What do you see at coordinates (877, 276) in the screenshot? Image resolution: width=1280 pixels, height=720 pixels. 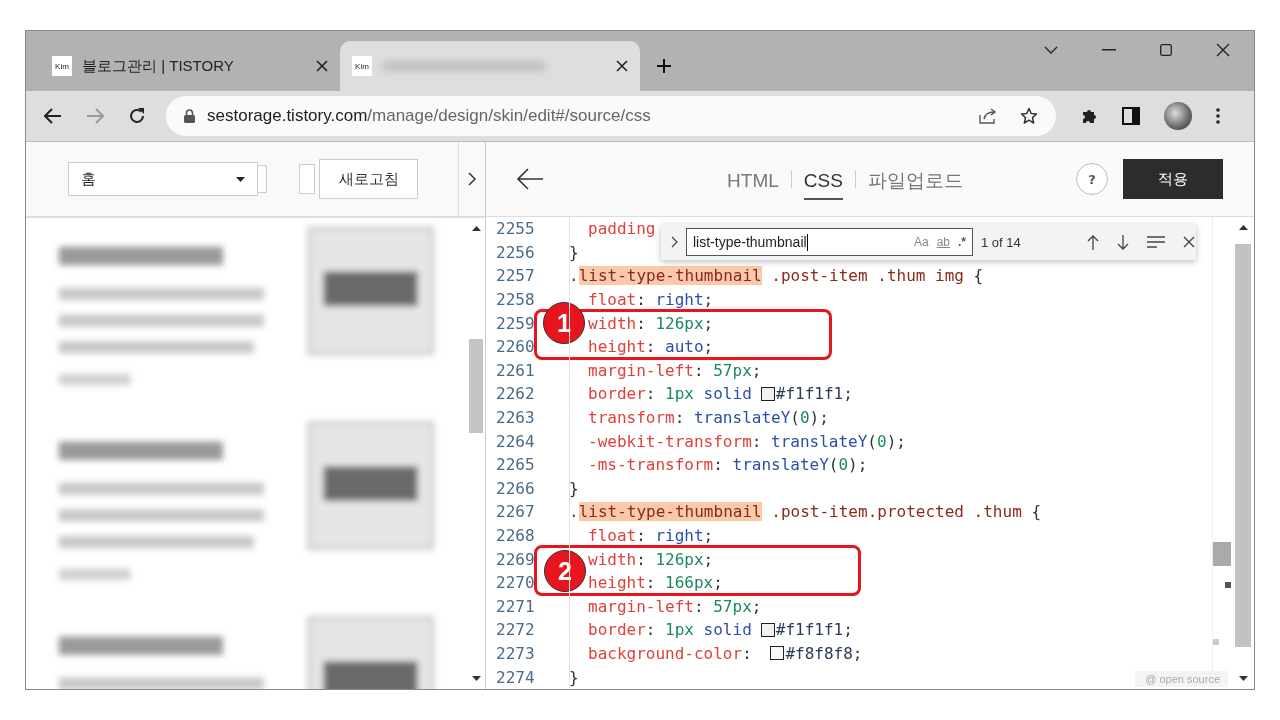 I see `code-text: .post-item .thum img {` at bounding box center [877, 276].